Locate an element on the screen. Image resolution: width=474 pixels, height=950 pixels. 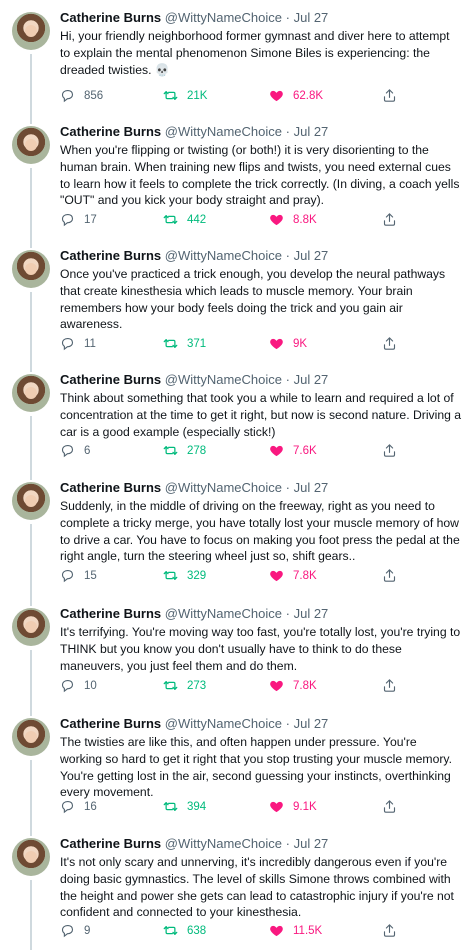
like-button: 11.5K is located at coordinates (295, 930).